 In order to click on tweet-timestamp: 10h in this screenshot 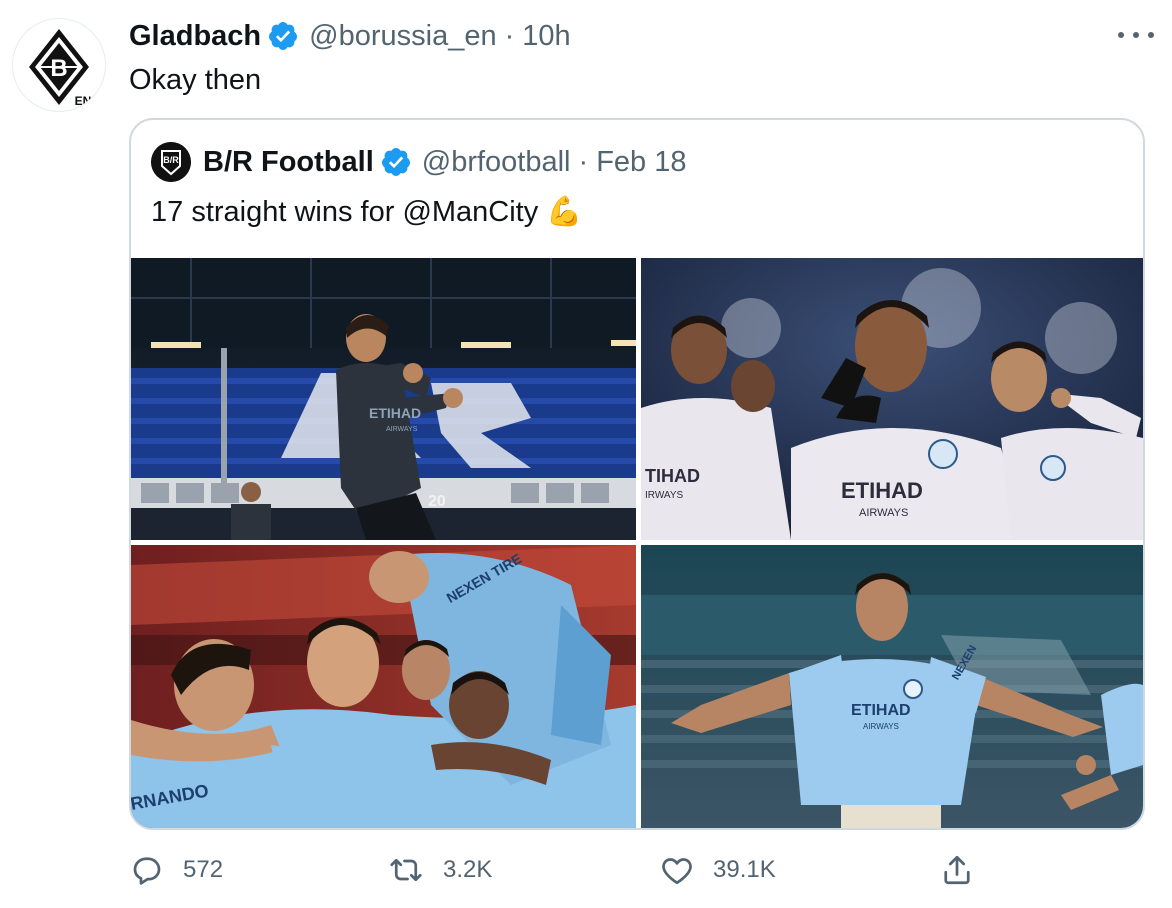, I will do `click(546, 36)`.